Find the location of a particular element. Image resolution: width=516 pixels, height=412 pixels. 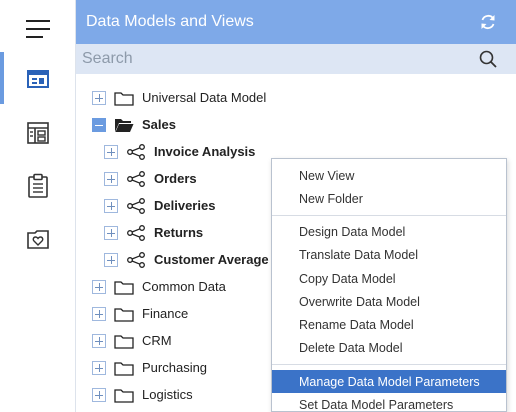

tree-item-universal-data-model: Universal Data Model is located at coordinates (179, 97).